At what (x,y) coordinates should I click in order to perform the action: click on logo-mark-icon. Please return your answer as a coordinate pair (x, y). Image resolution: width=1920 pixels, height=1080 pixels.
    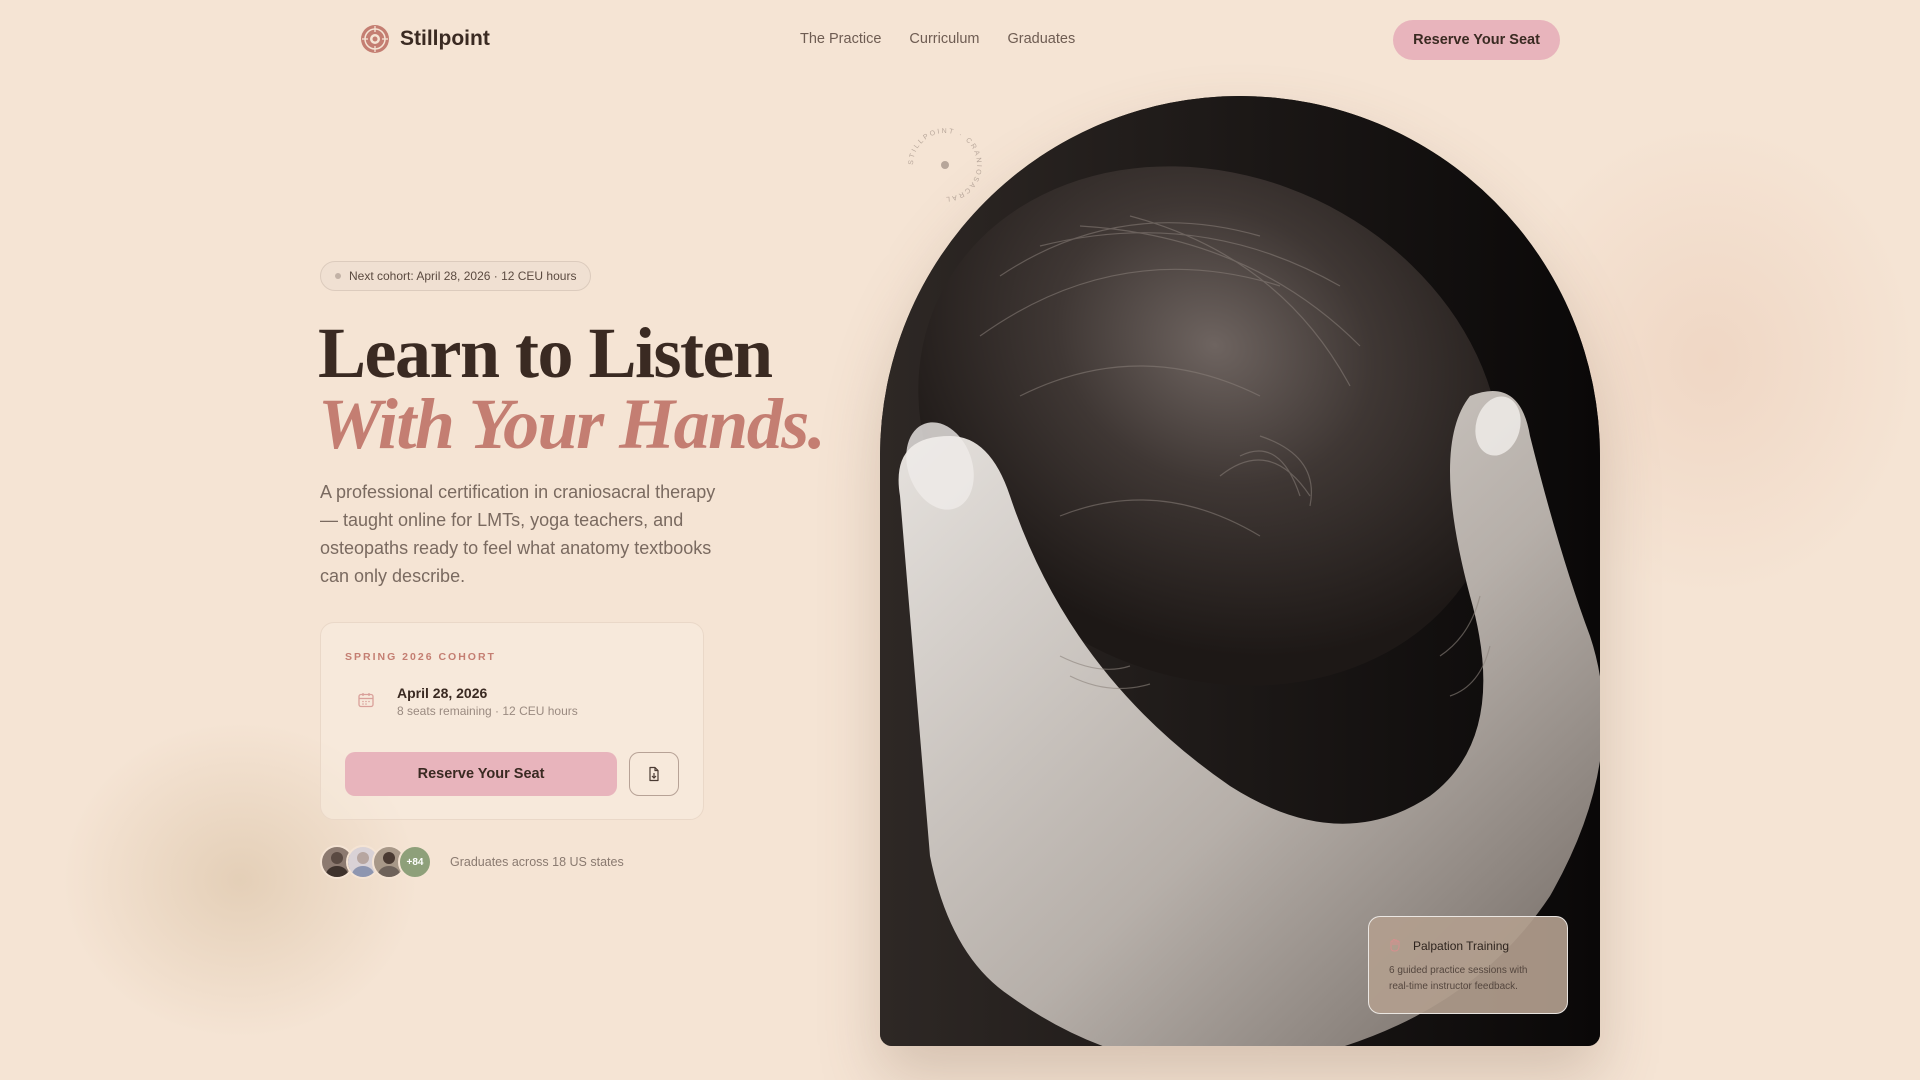
    Looking at the image, I should click on (375, 39).